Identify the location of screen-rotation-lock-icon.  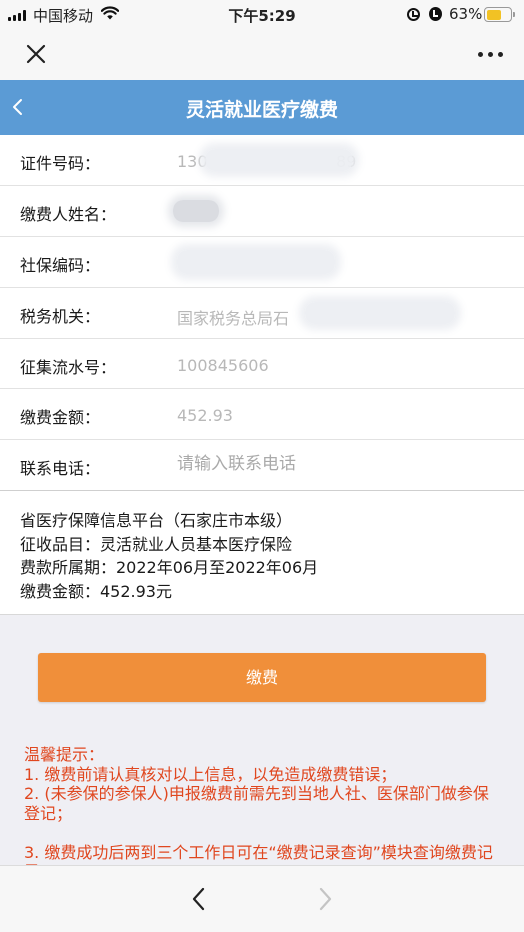
(413, 14).